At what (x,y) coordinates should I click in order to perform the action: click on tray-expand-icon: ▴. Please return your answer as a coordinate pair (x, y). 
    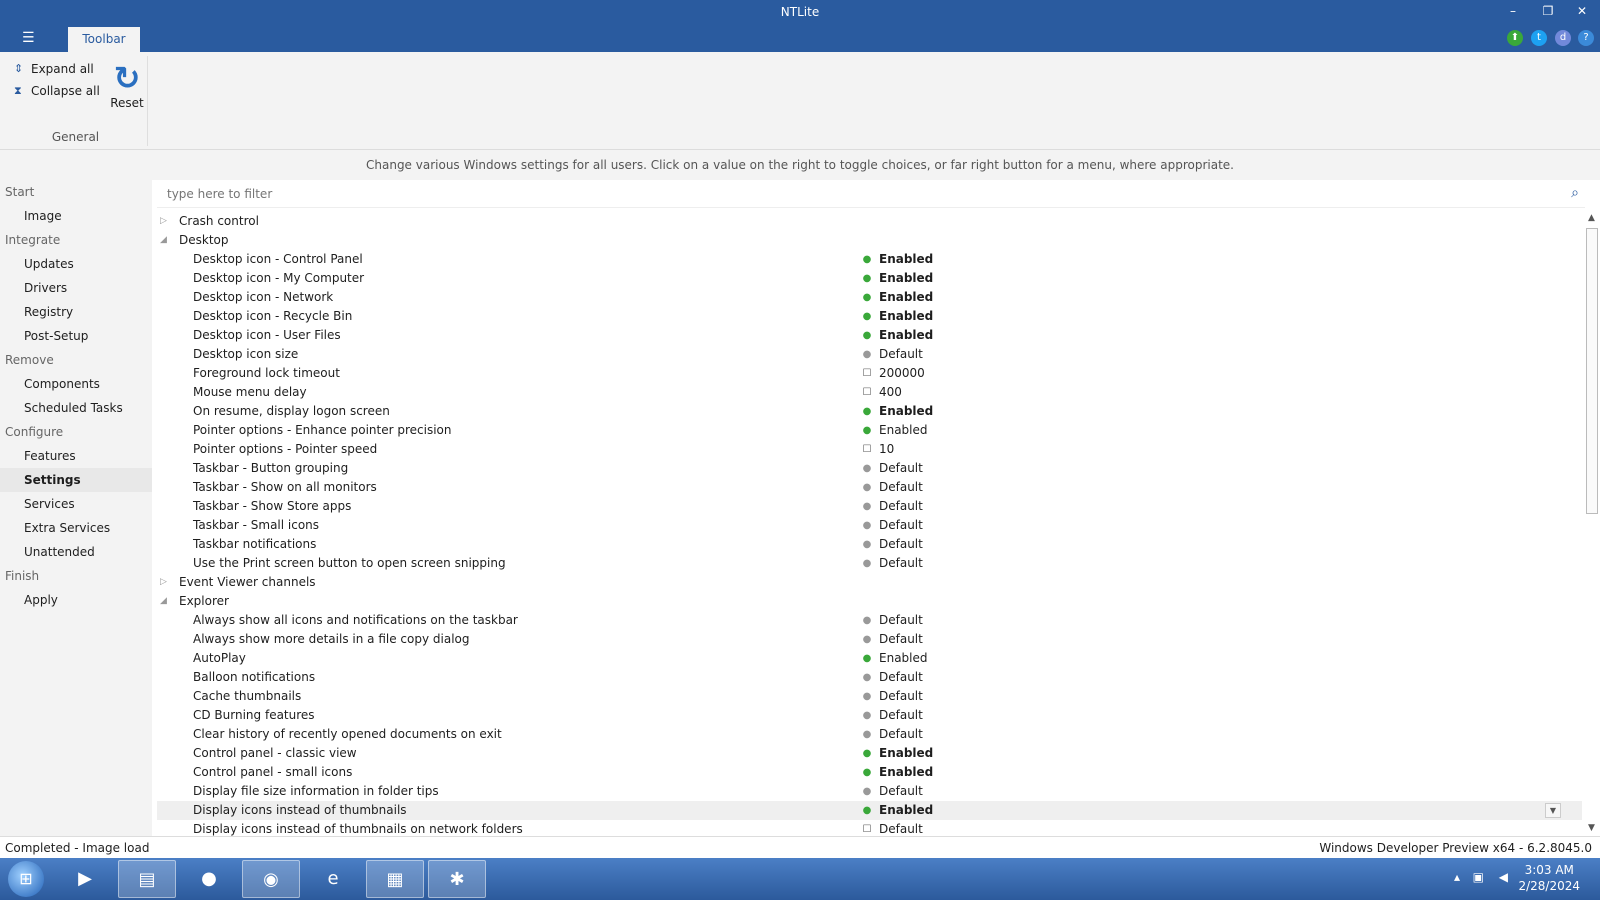
    Looking at the image, I should click on (1457, 877).